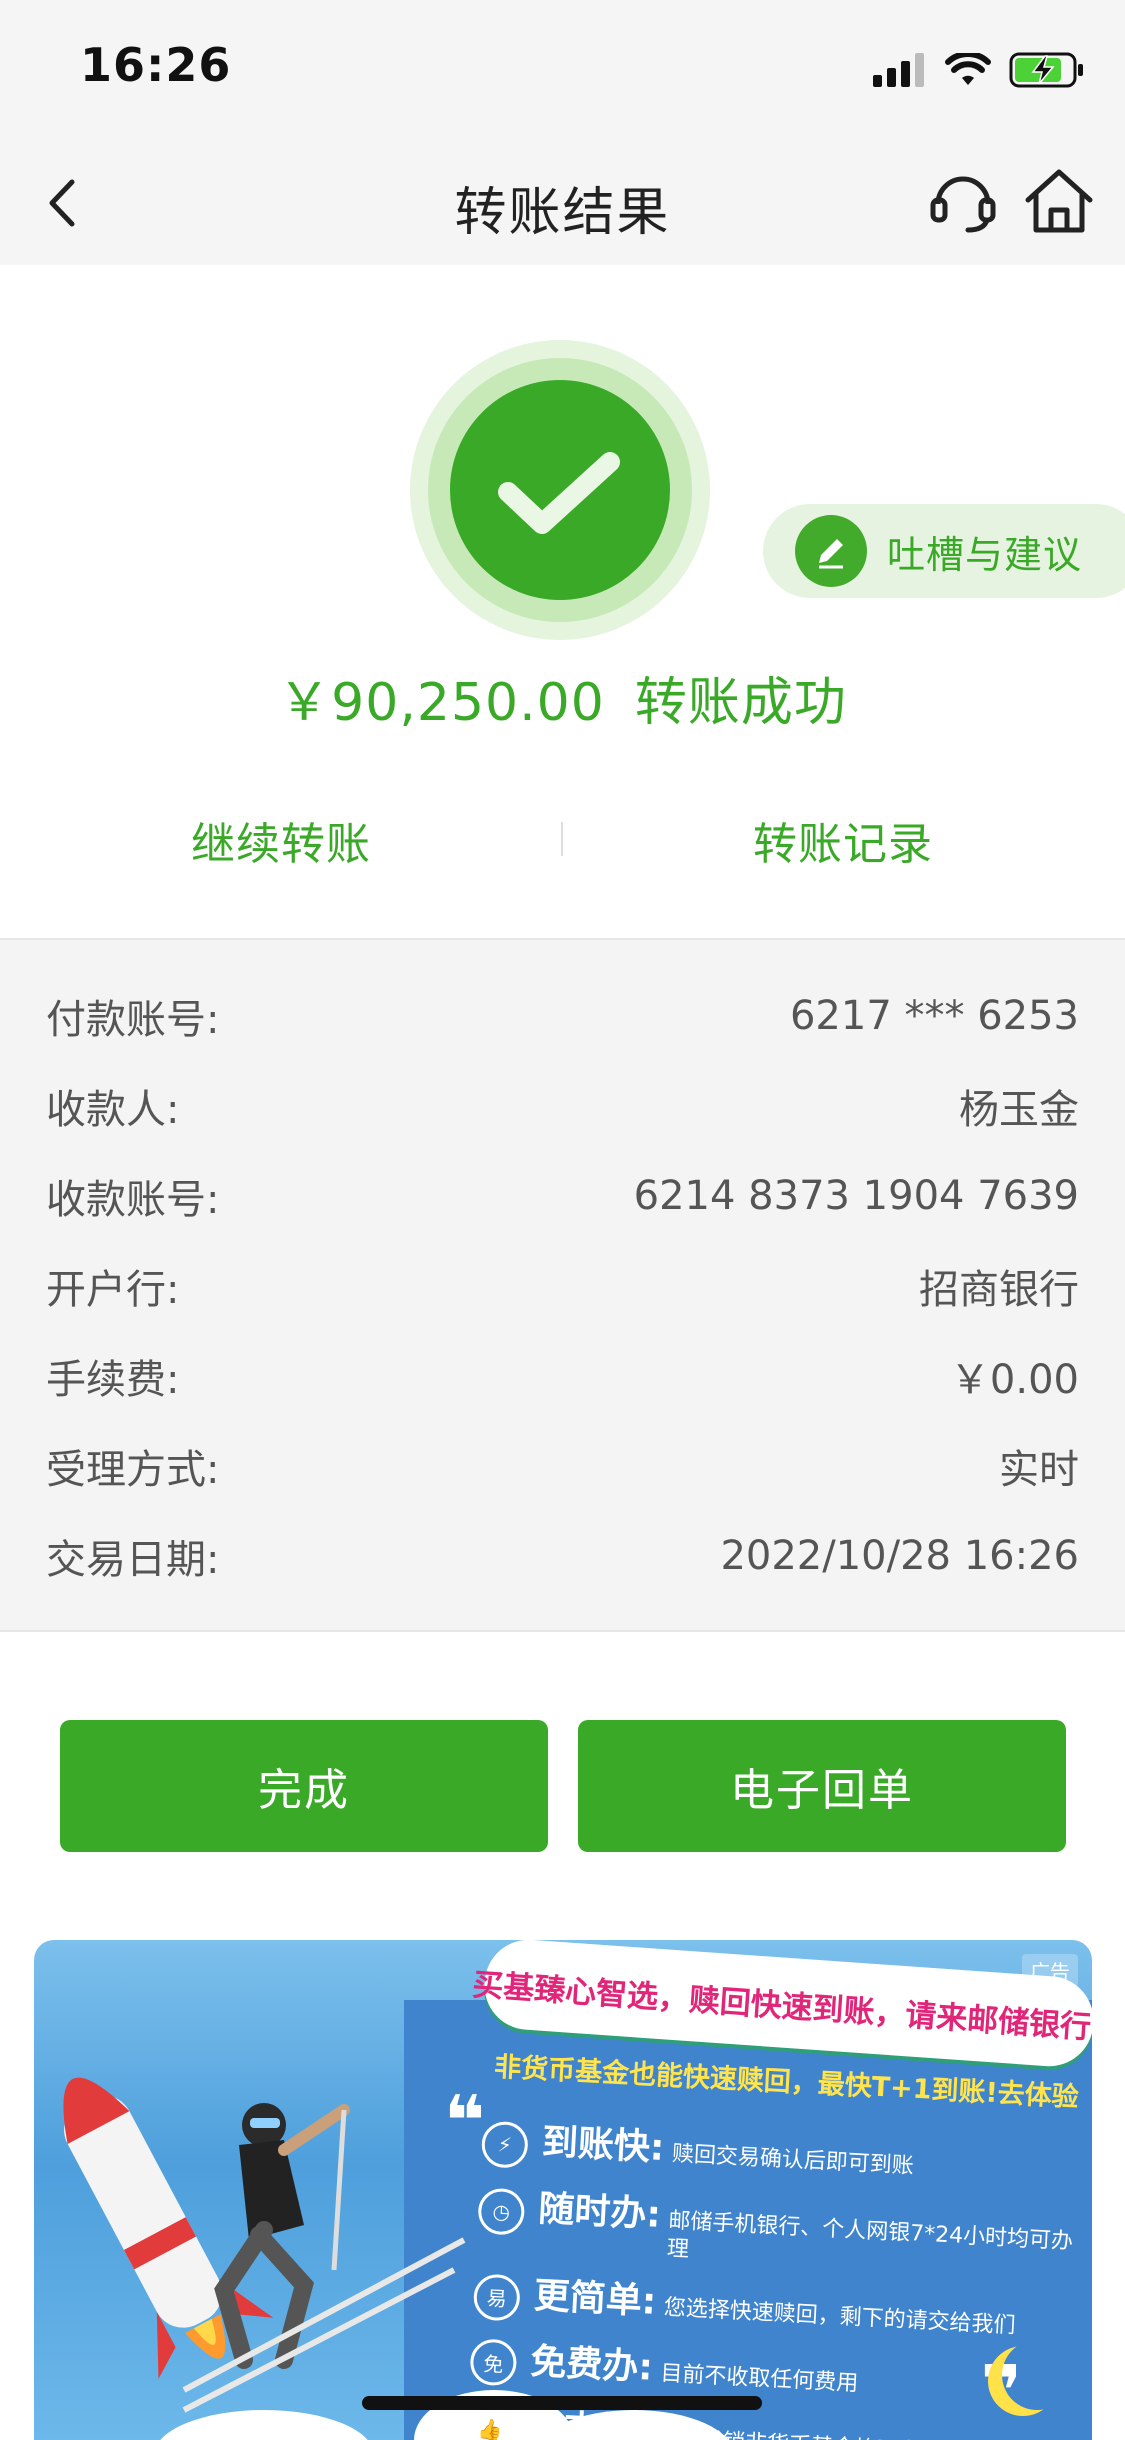 The image size is (1125, 2440). Describe the element at coordinates (1014, 1380) in the screenshot. I see `detail-value: ￥0.00` at that location.